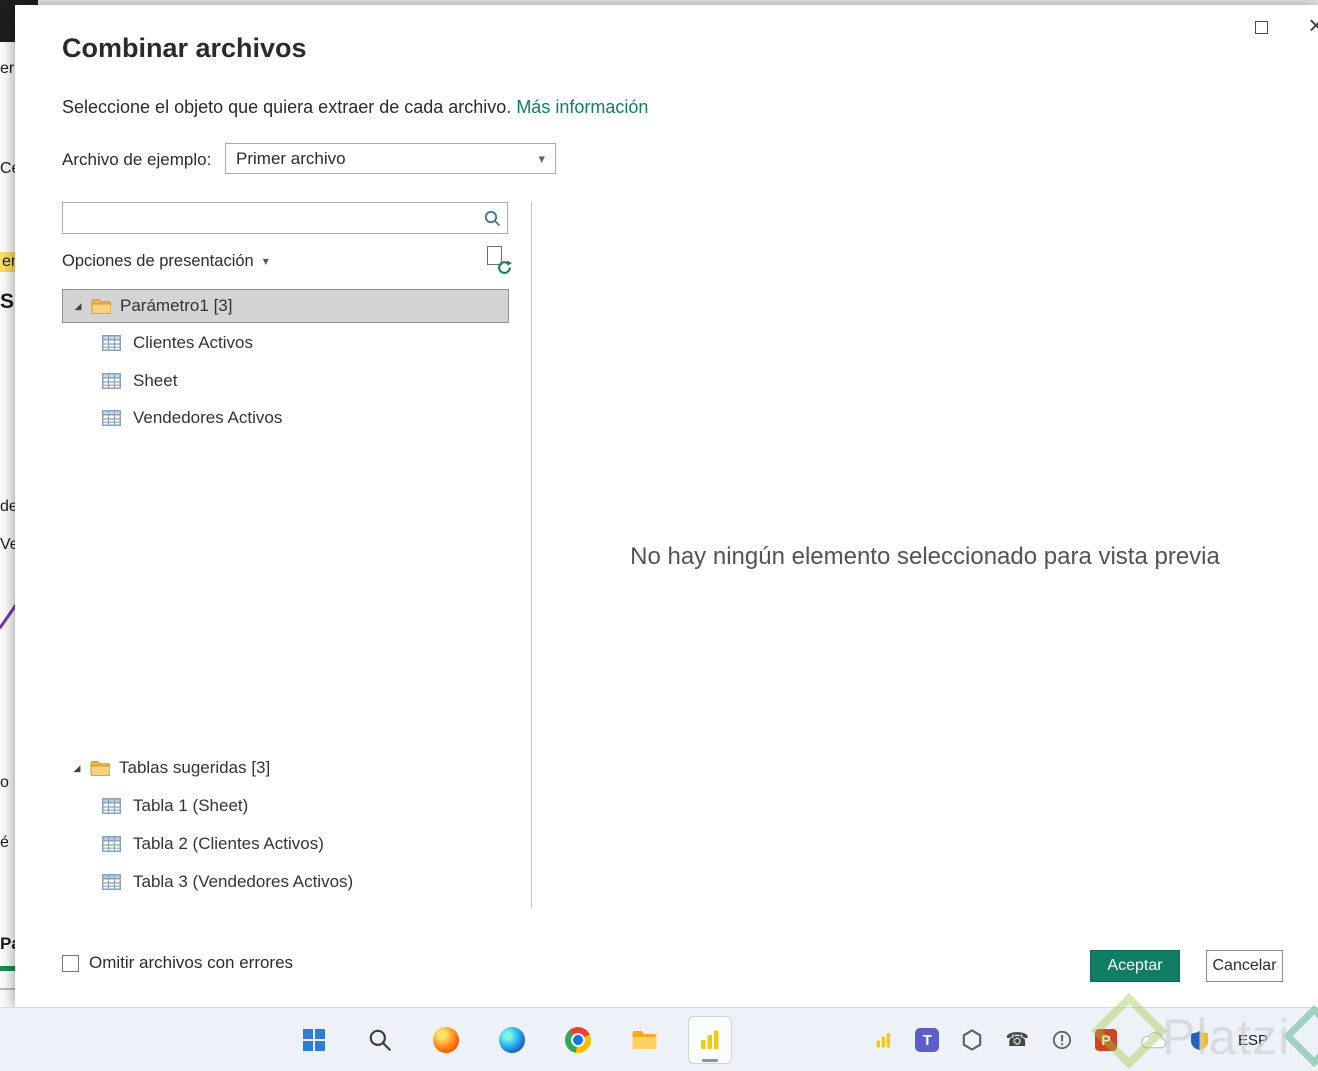  What do you see at coordinates (137, 159) in the screenshot?
I see `example-file-label: Archivo de ejemplo:` at bounding box center [137, 159].